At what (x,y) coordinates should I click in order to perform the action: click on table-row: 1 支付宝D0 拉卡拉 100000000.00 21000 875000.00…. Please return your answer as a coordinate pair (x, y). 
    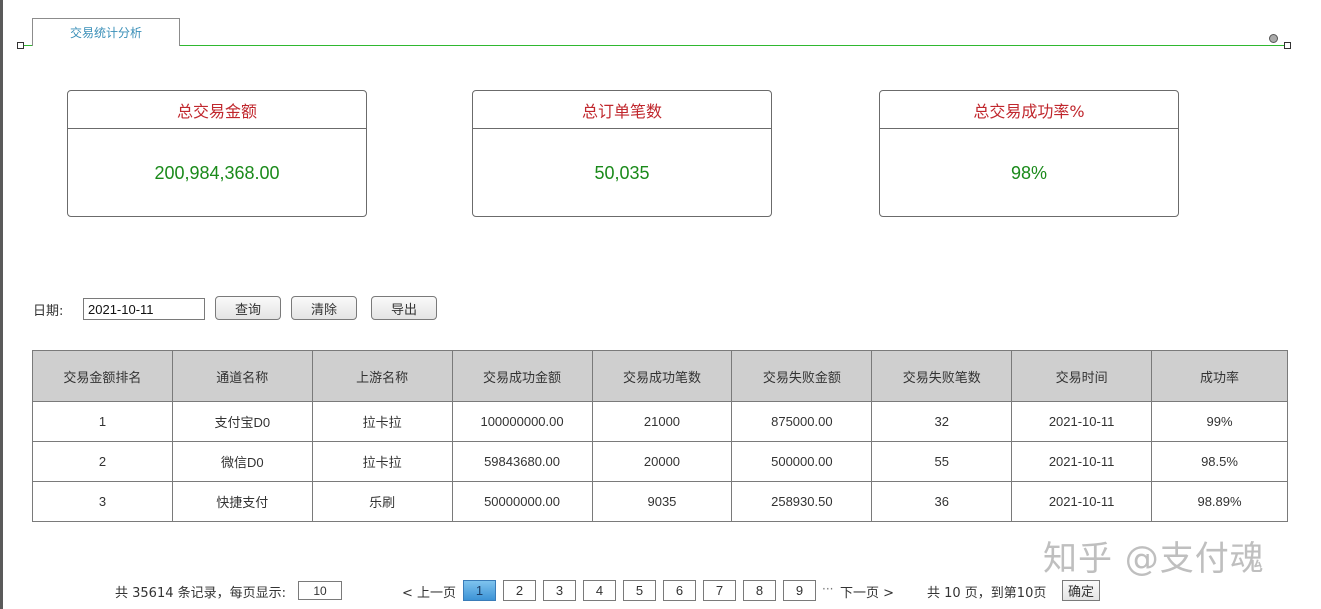
    Looking at the image, I should click on (660, 421).